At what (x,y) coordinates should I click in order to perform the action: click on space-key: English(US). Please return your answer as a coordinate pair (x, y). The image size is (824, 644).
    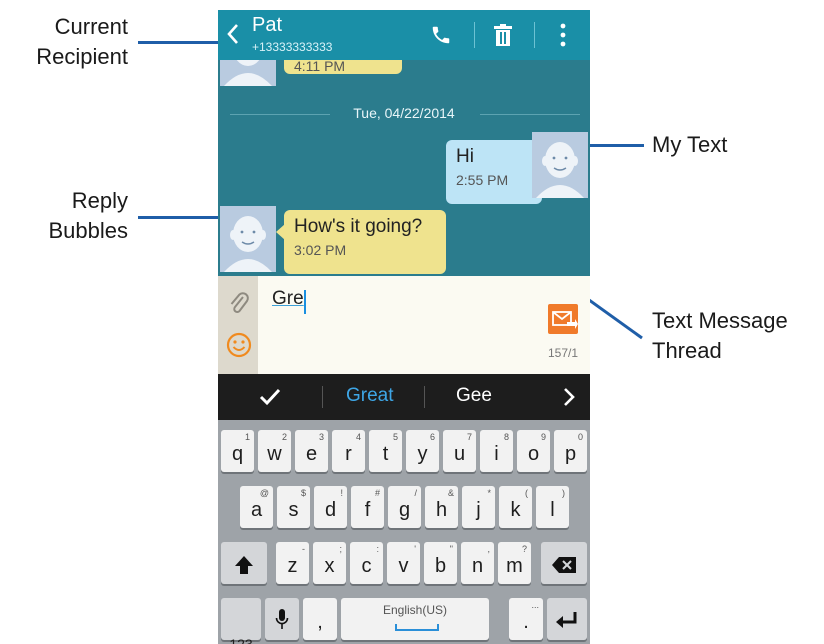
    Looking at the image, I should click on (415, 619).